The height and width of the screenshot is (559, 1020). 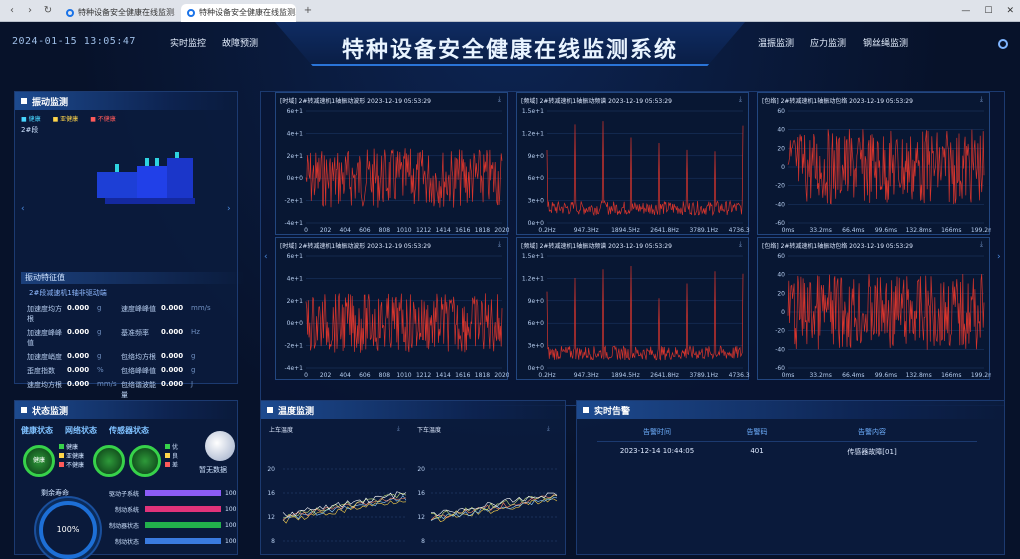 What do you see at coordinates (790, 410) in the screenshot?
I see `panel-header: 实时告警` at bounding box center [790, 410].